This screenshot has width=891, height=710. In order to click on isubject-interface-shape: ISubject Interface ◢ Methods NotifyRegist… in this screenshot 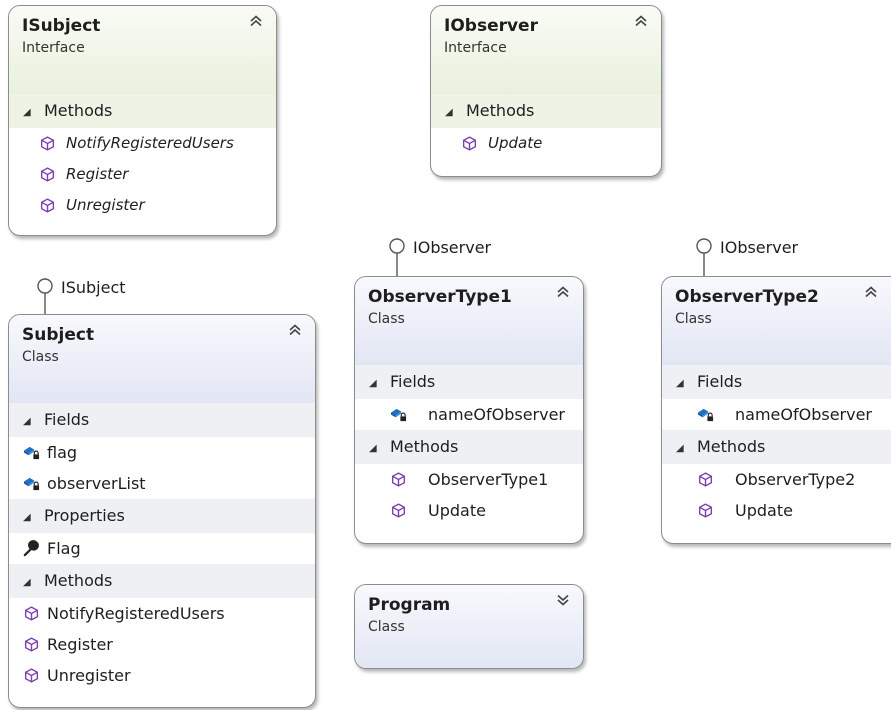, I will do `click(142, 120)`.